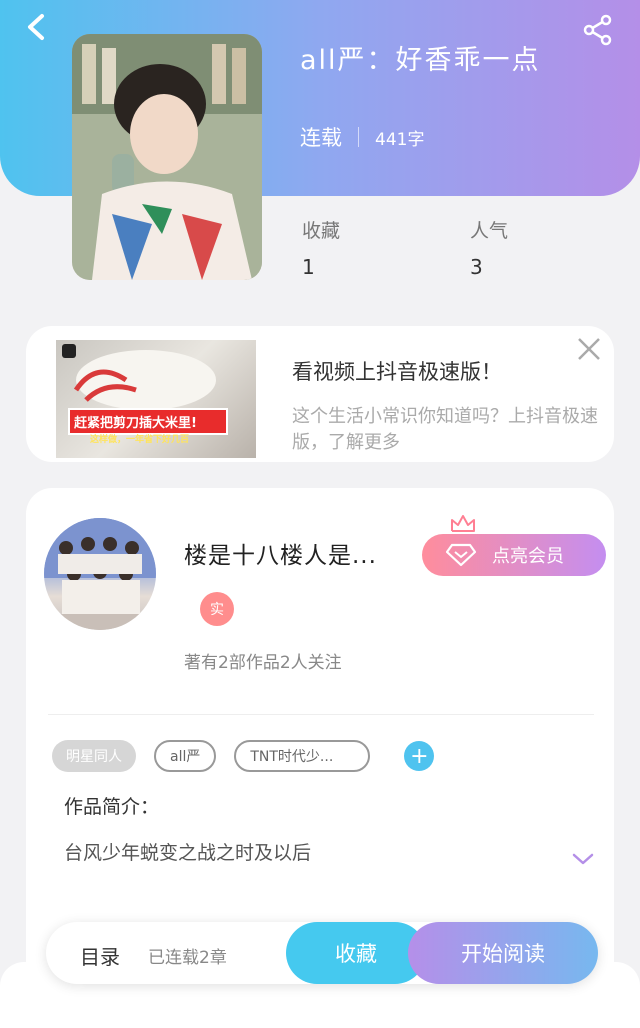 The image size is (640, 1028). What do you see at coordinates (100, 955) in the screenshot?
I see `toc-button: 目录` at bounding box center [100, 955].